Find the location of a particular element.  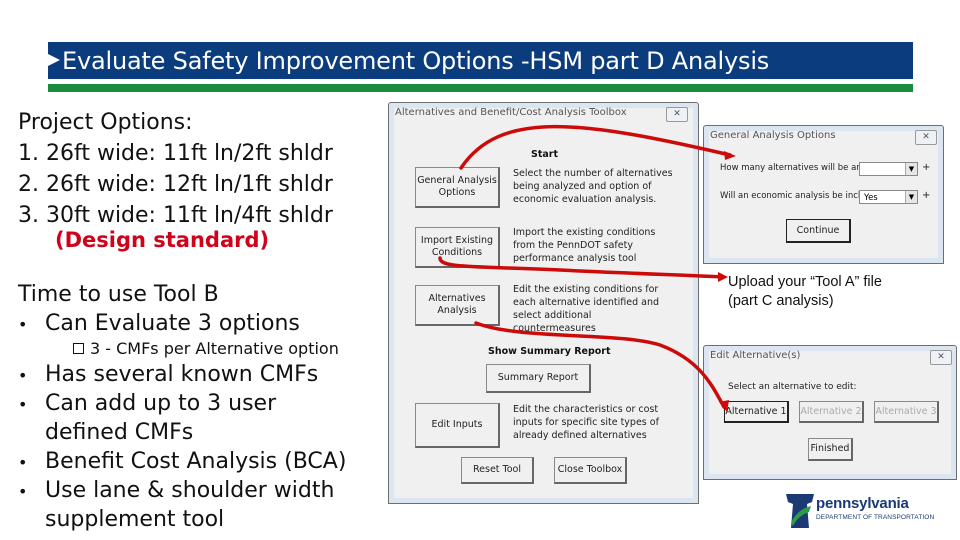

summary-report-button: Summary Report is located at coordinates (538, 378).